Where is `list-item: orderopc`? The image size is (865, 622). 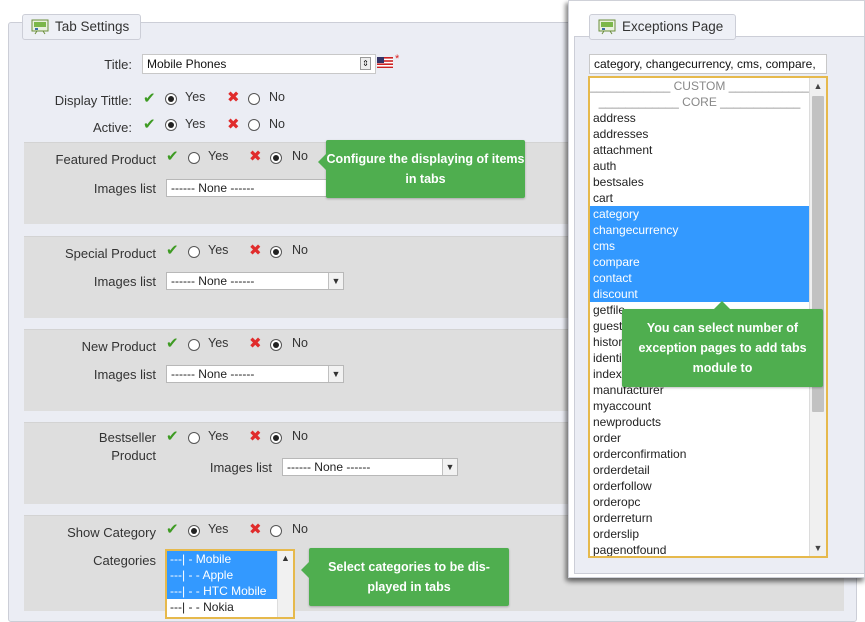
list-item: orderopc is located at coordinates (699, 502).